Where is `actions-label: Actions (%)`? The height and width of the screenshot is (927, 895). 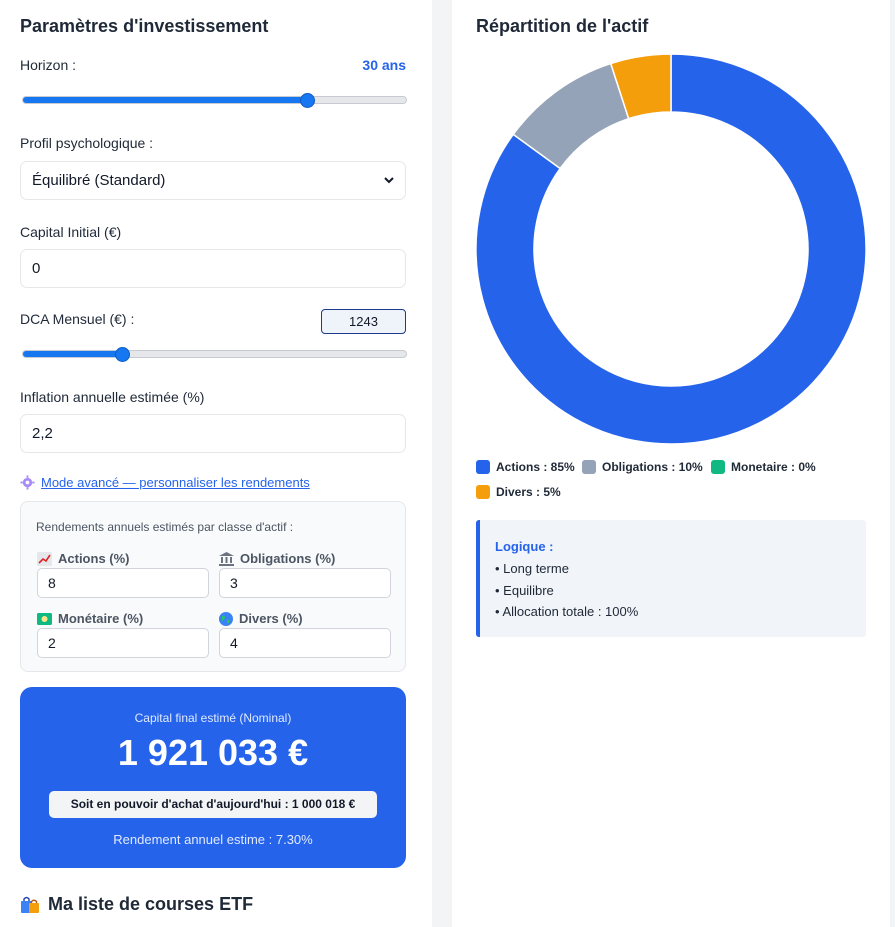 actions-label: Actions (%) is located at coordinates (83, 558).